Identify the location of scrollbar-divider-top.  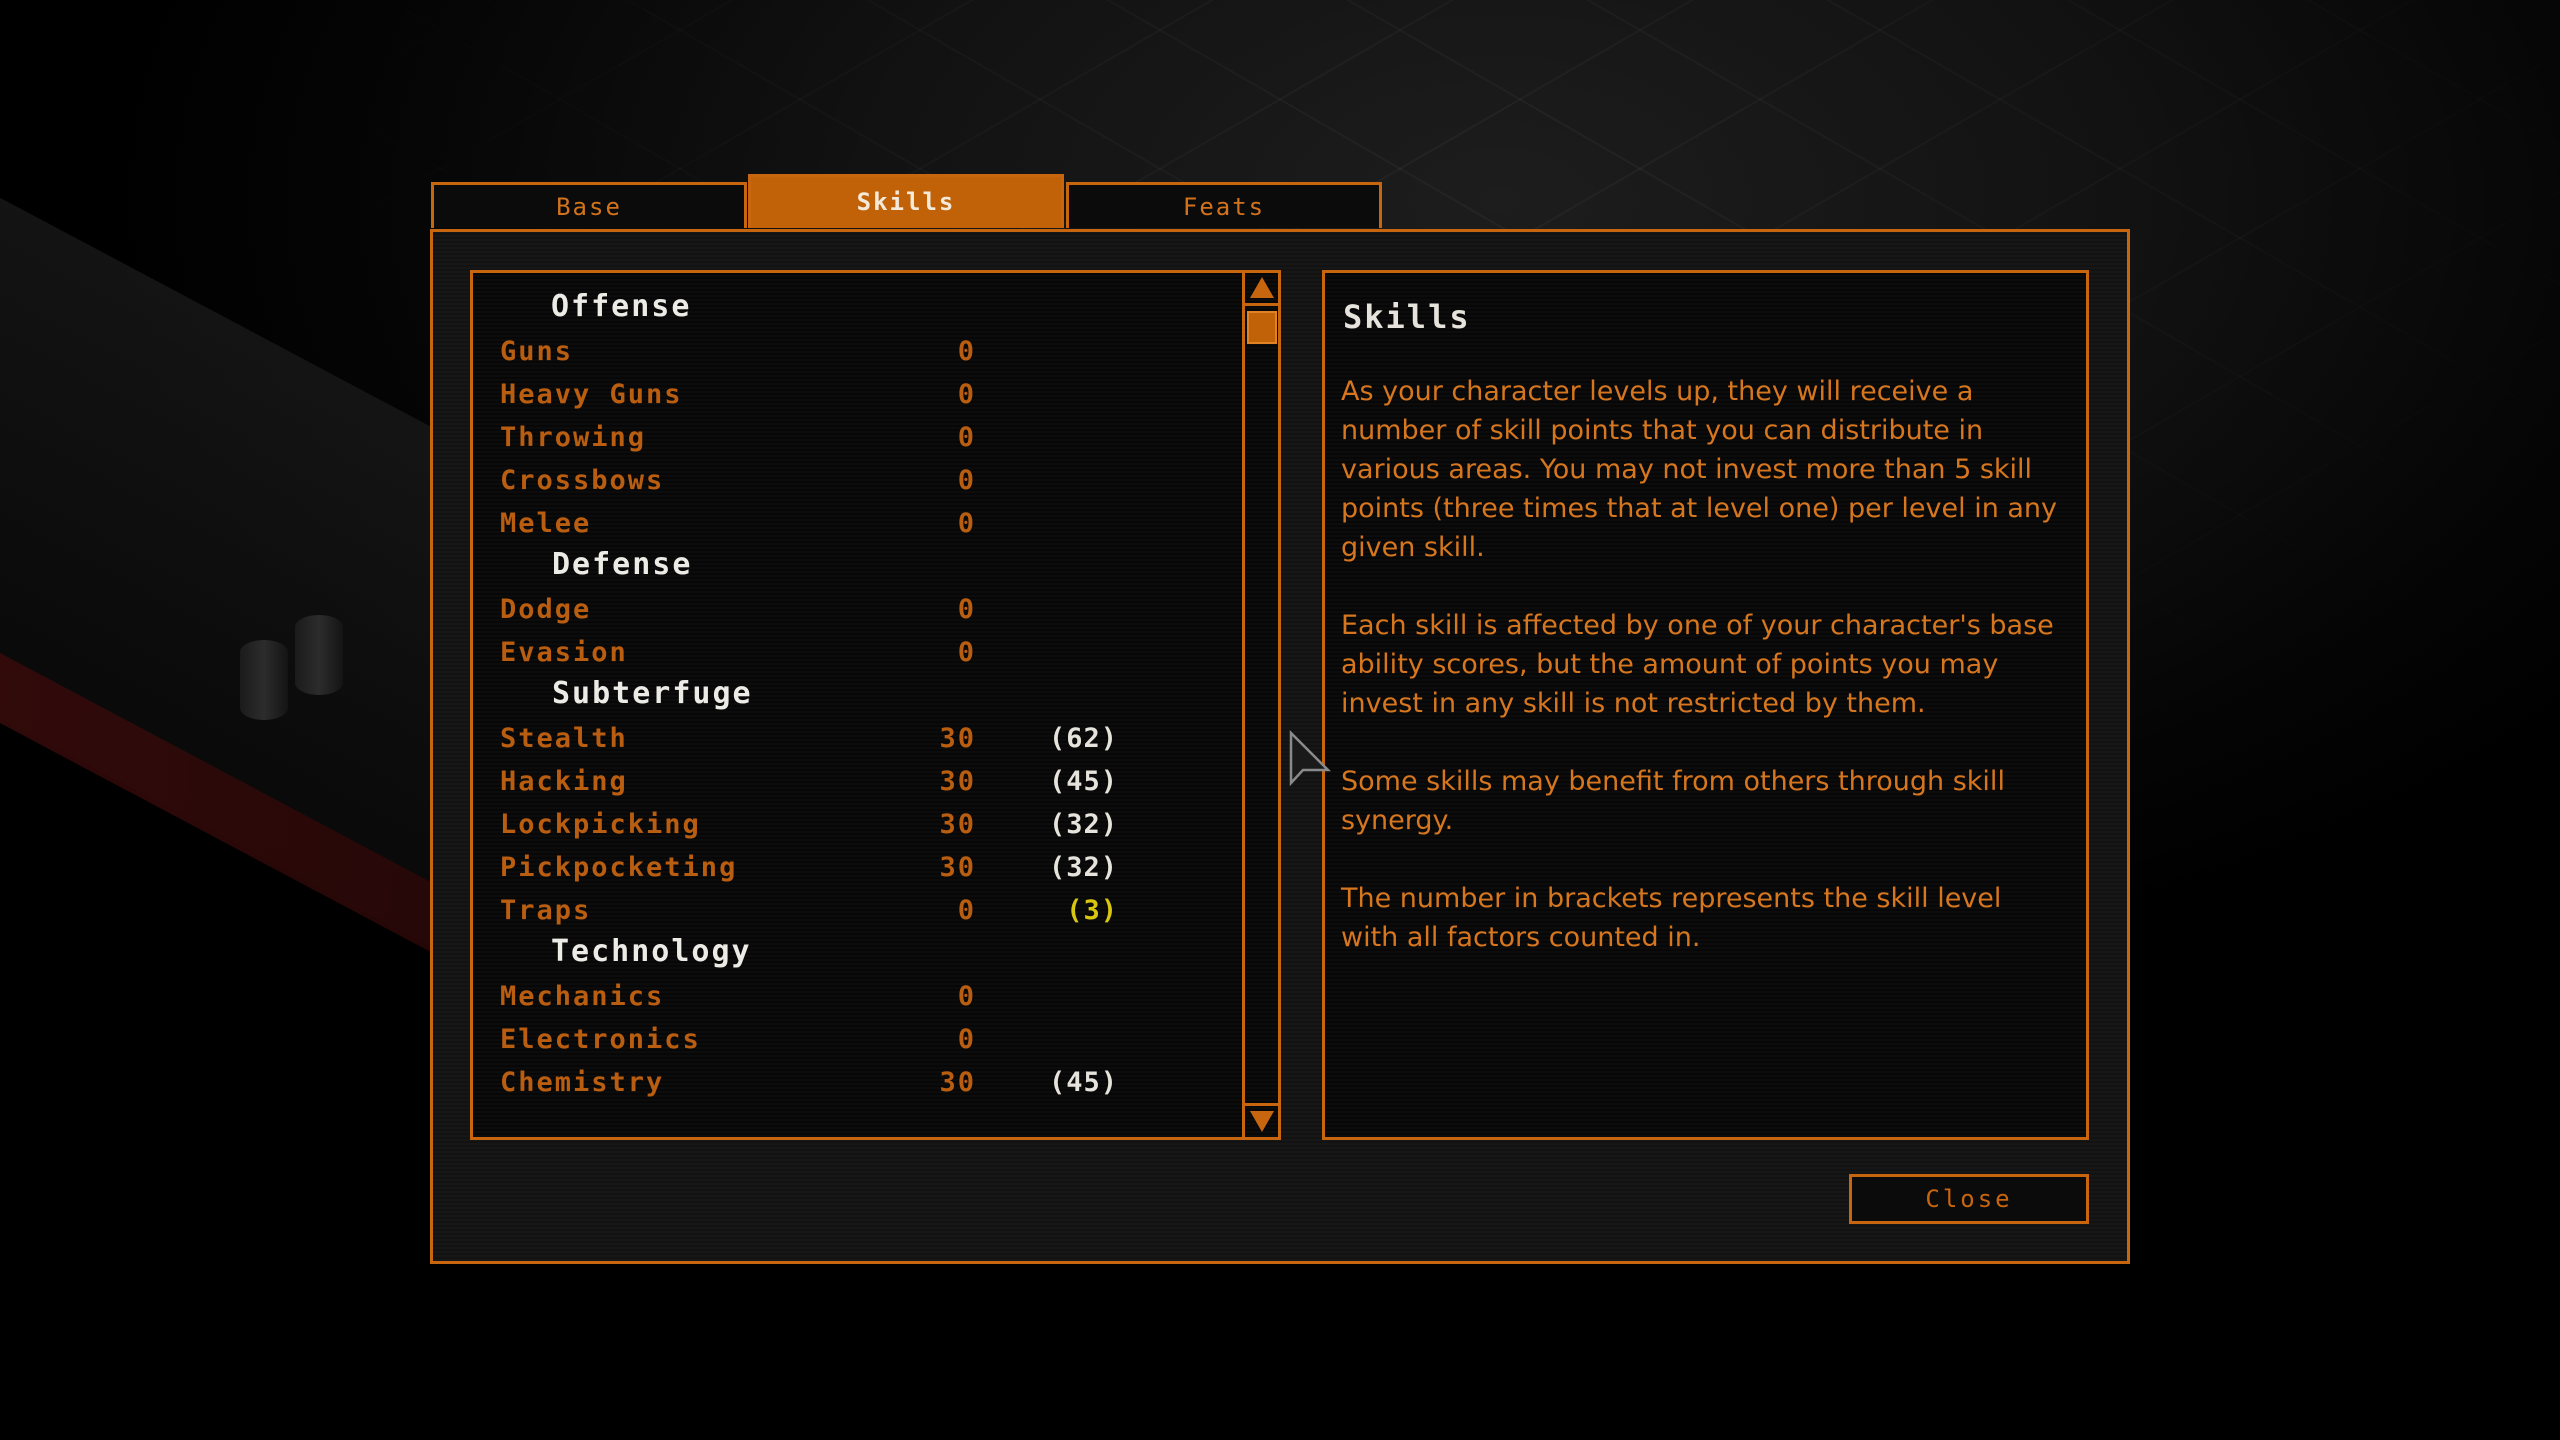
(1261, 304).